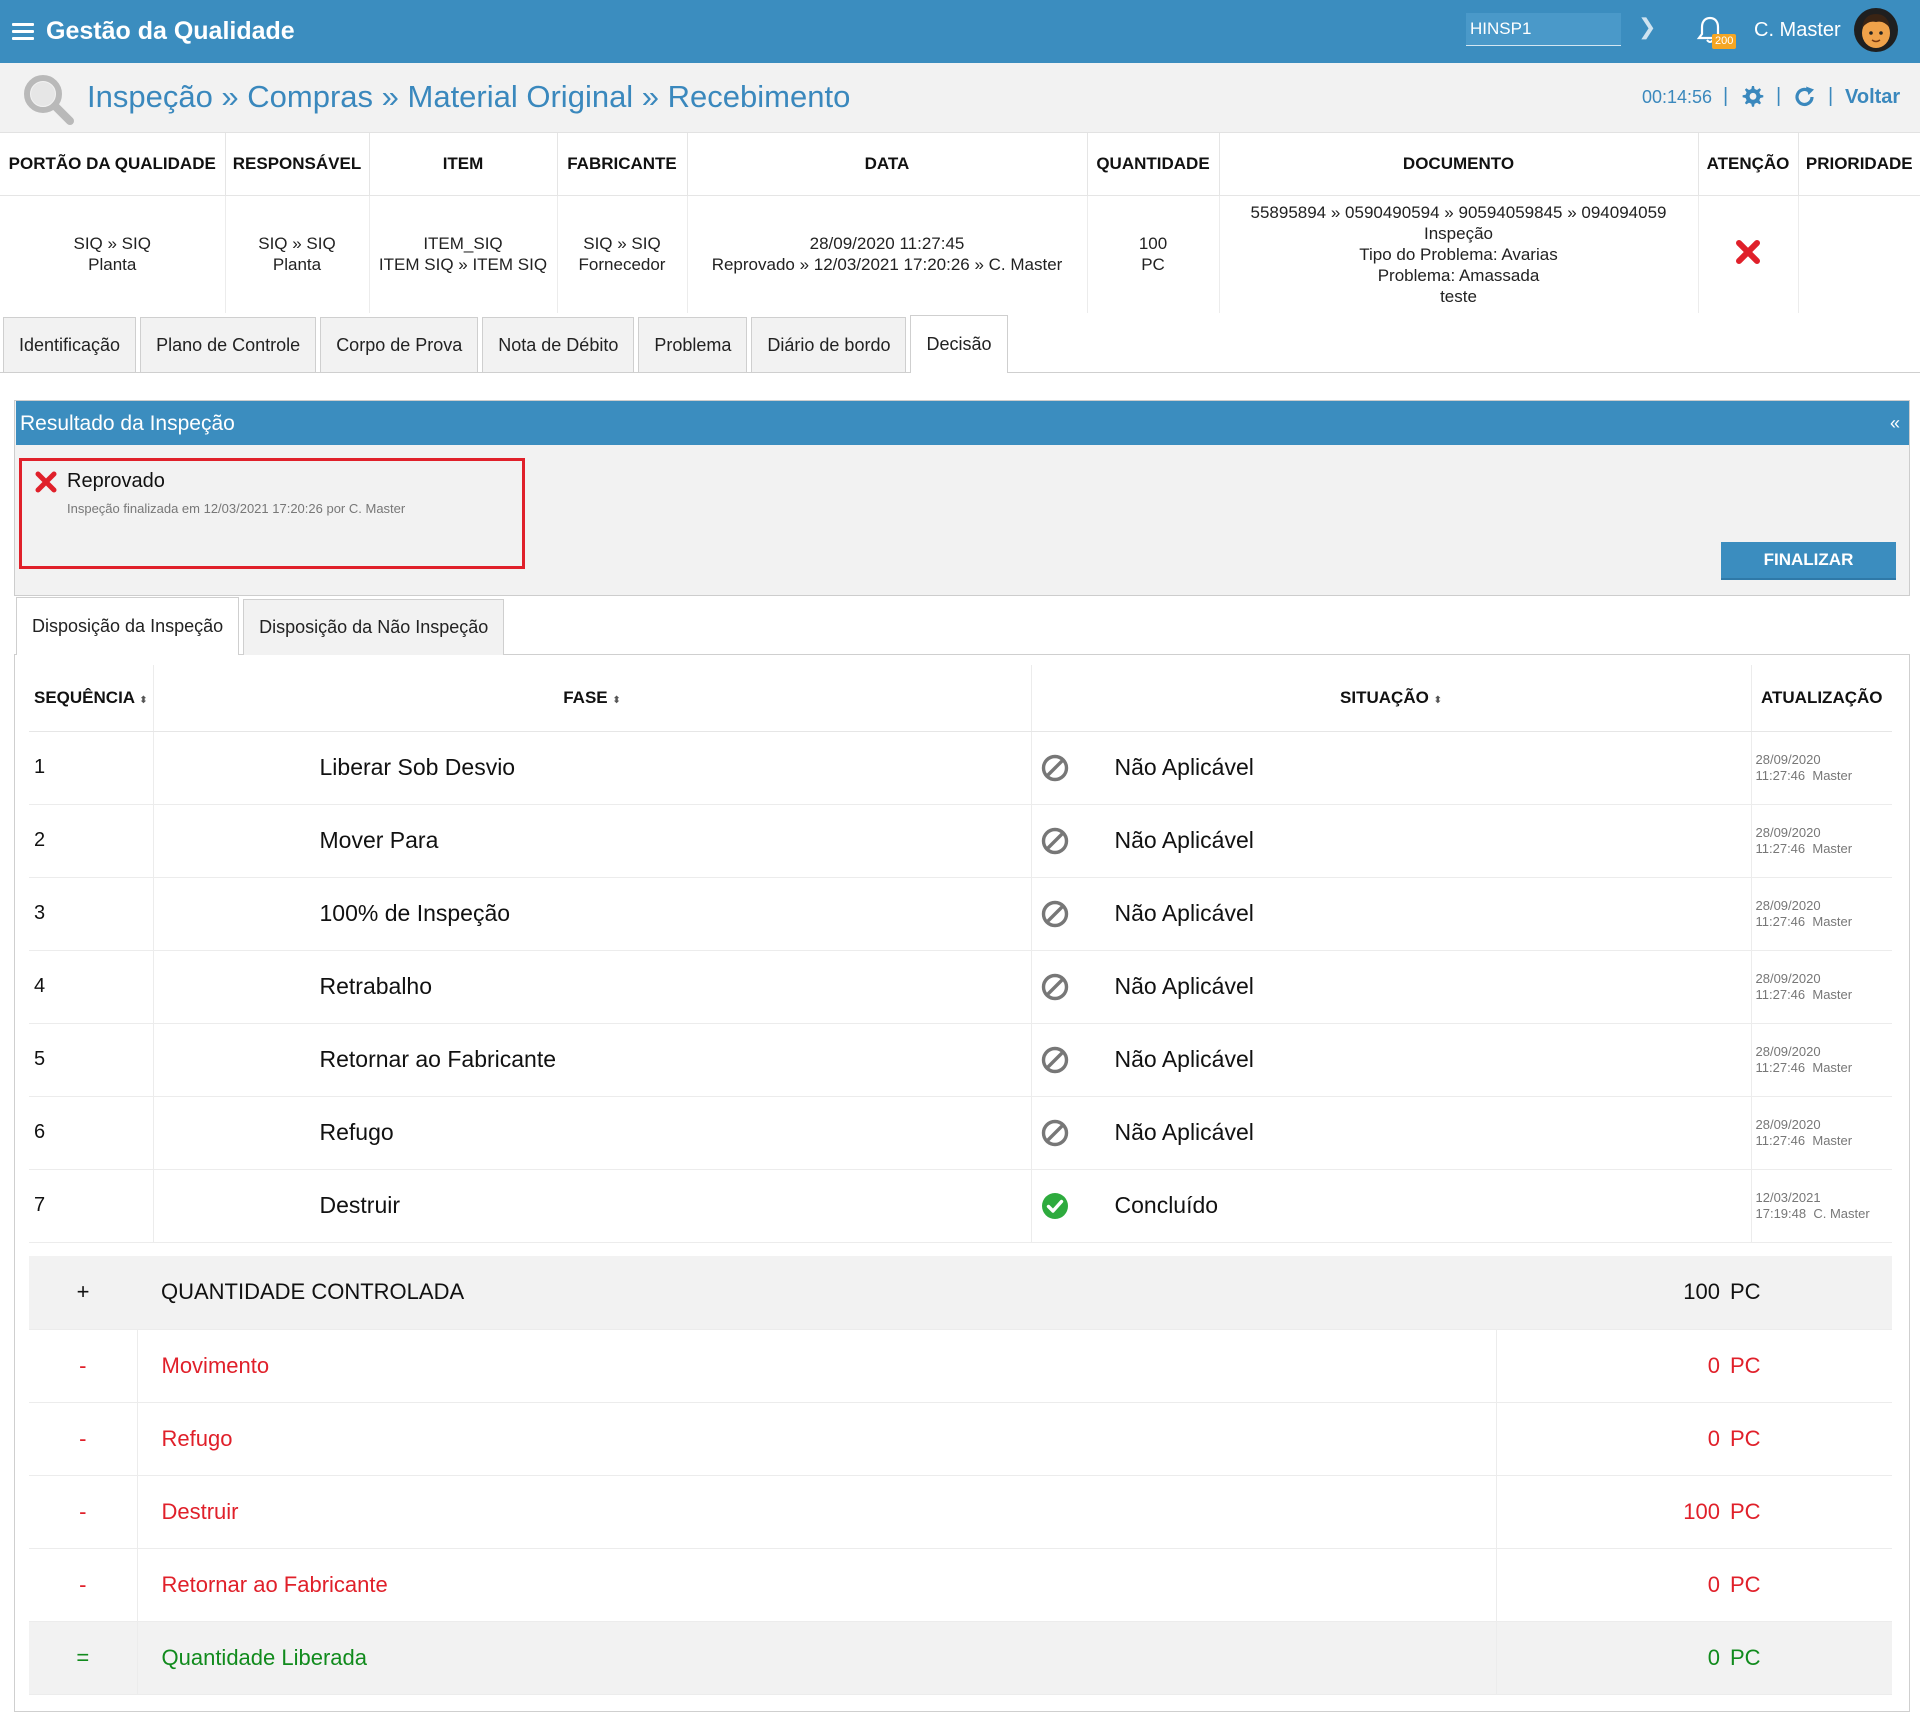  Describe the element at coordinates (959, 344) in the screenshot. I see `tab-decisao: Decisão` at that location.